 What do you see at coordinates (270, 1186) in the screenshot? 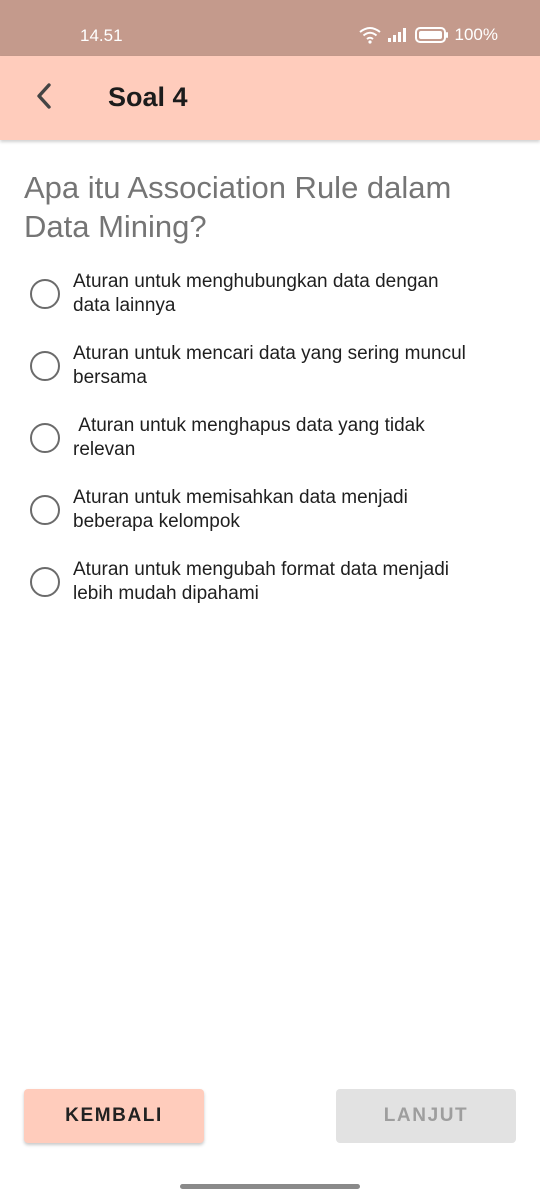
I see `home-indicator` at bounding box center [270, 1186].